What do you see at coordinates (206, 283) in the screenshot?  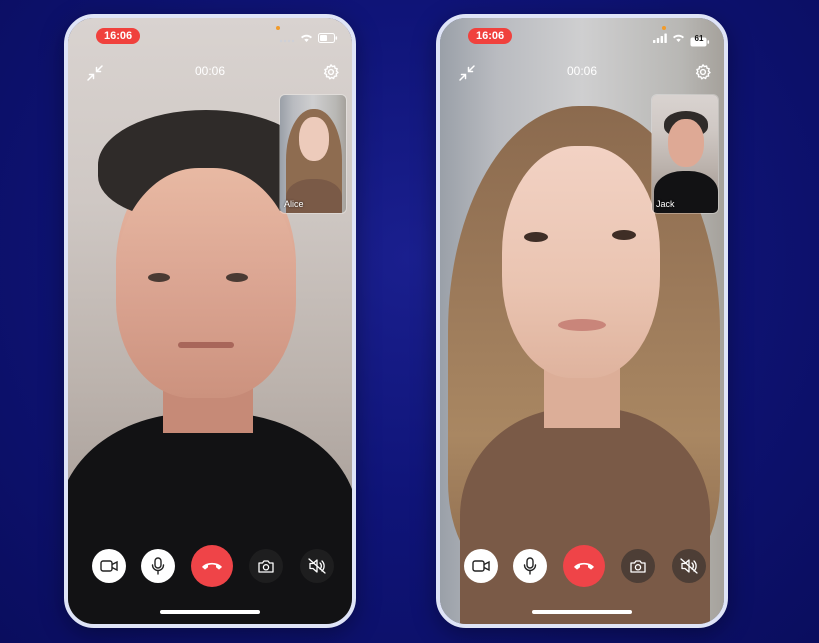 I see `video-subject-face-front` at bounding box center [206, 283].